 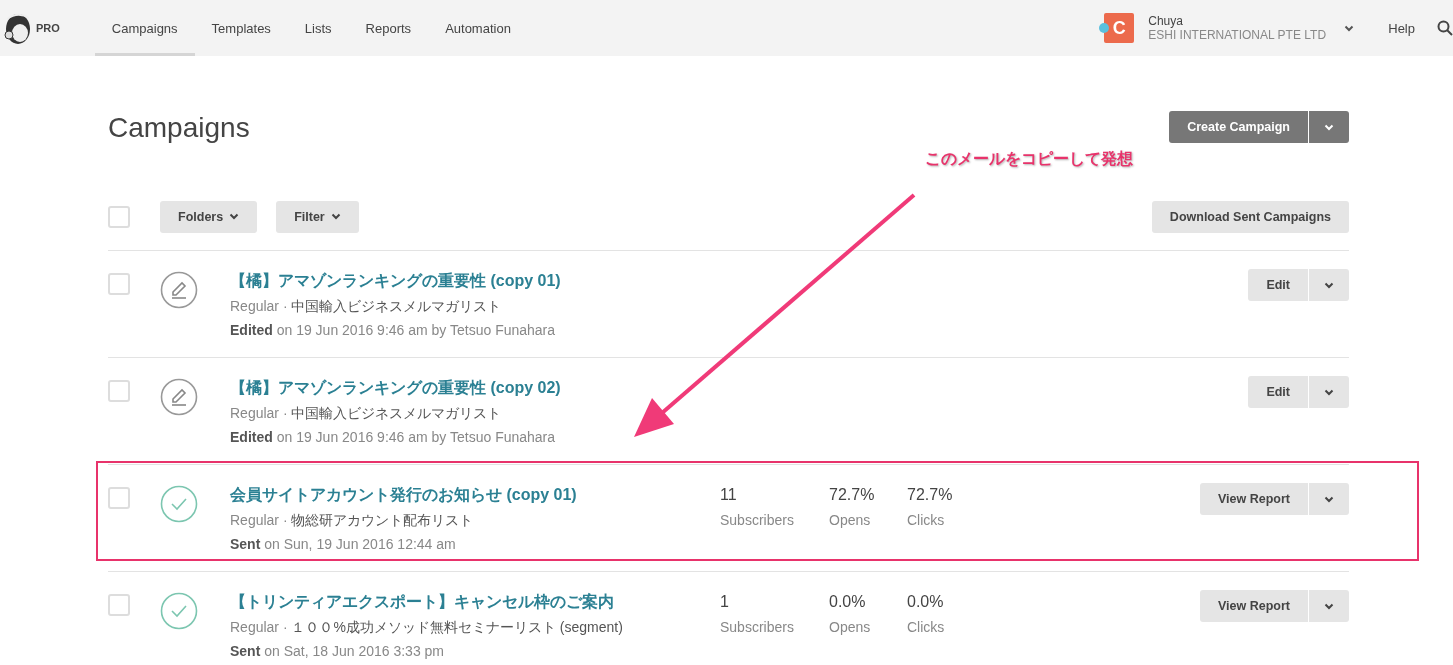 What do you see at coordinates (317, 216) in the screenshot?
I see `filter-button: Filter` at bounding box center [317, 216].